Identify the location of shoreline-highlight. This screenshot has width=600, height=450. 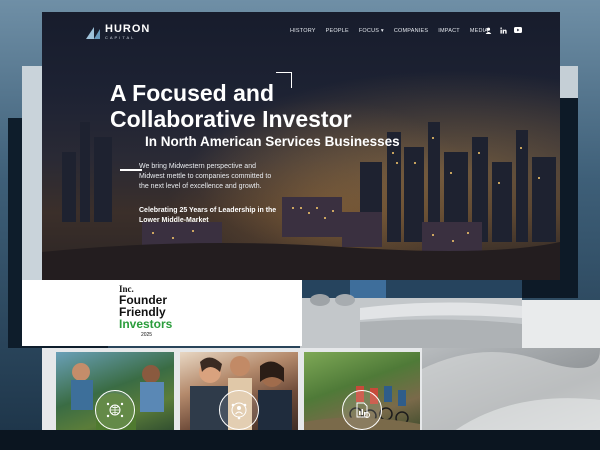
(561, 324).